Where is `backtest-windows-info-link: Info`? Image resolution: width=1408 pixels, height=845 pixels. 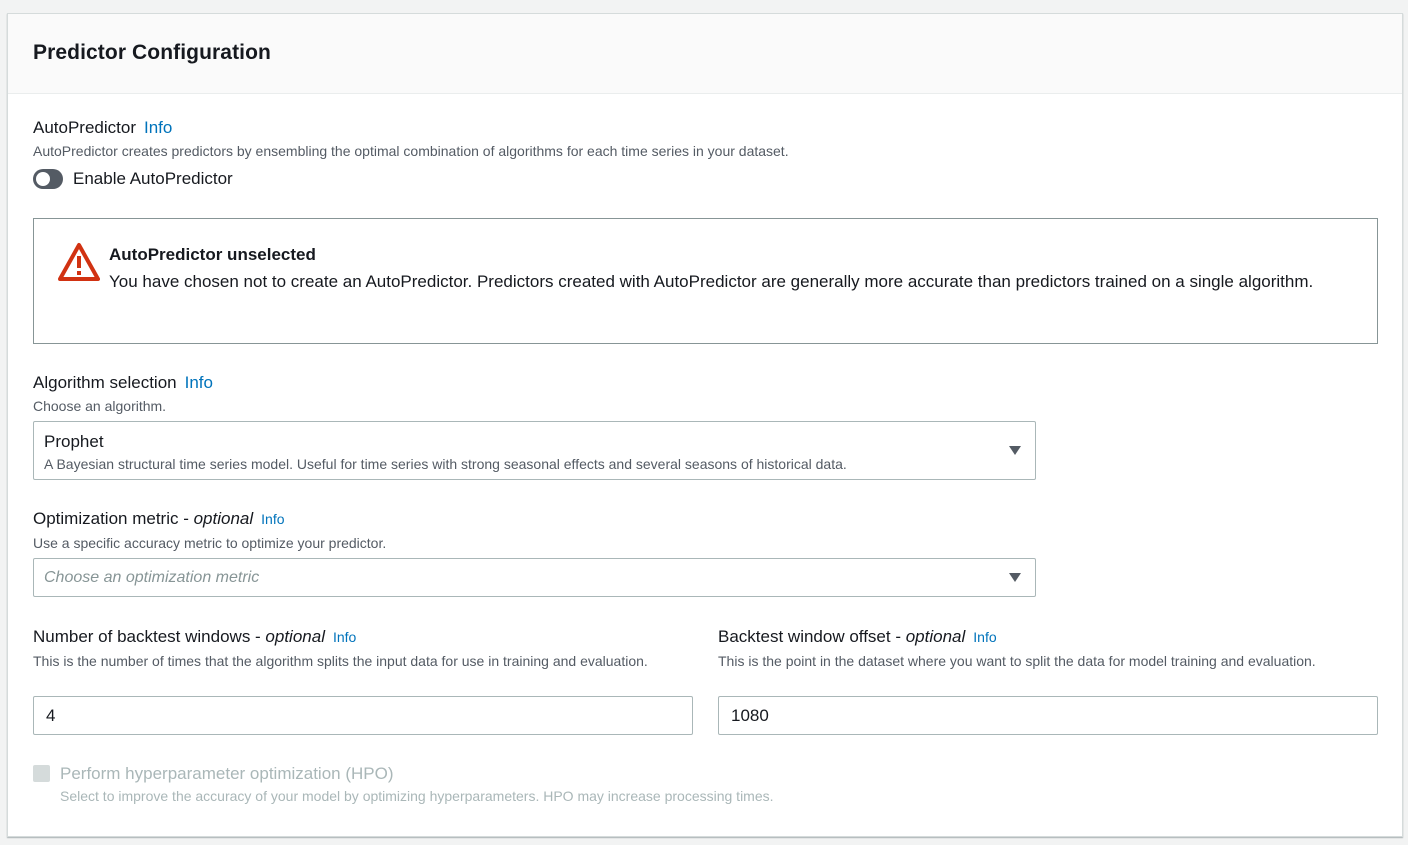 backtest-windows-info-link: Info is located at coordinates (344, 637).